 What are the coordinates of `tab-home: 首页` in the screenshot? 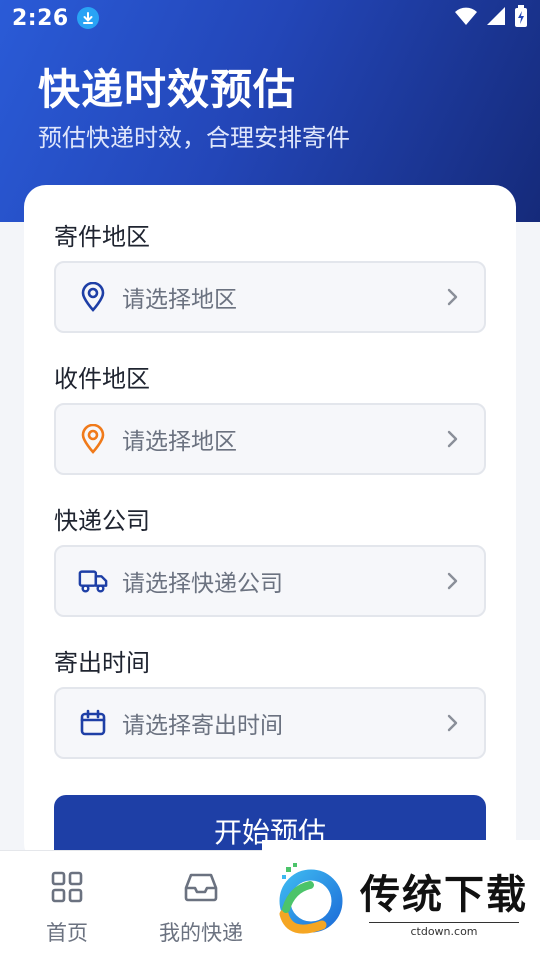 It's located at (67, 905).